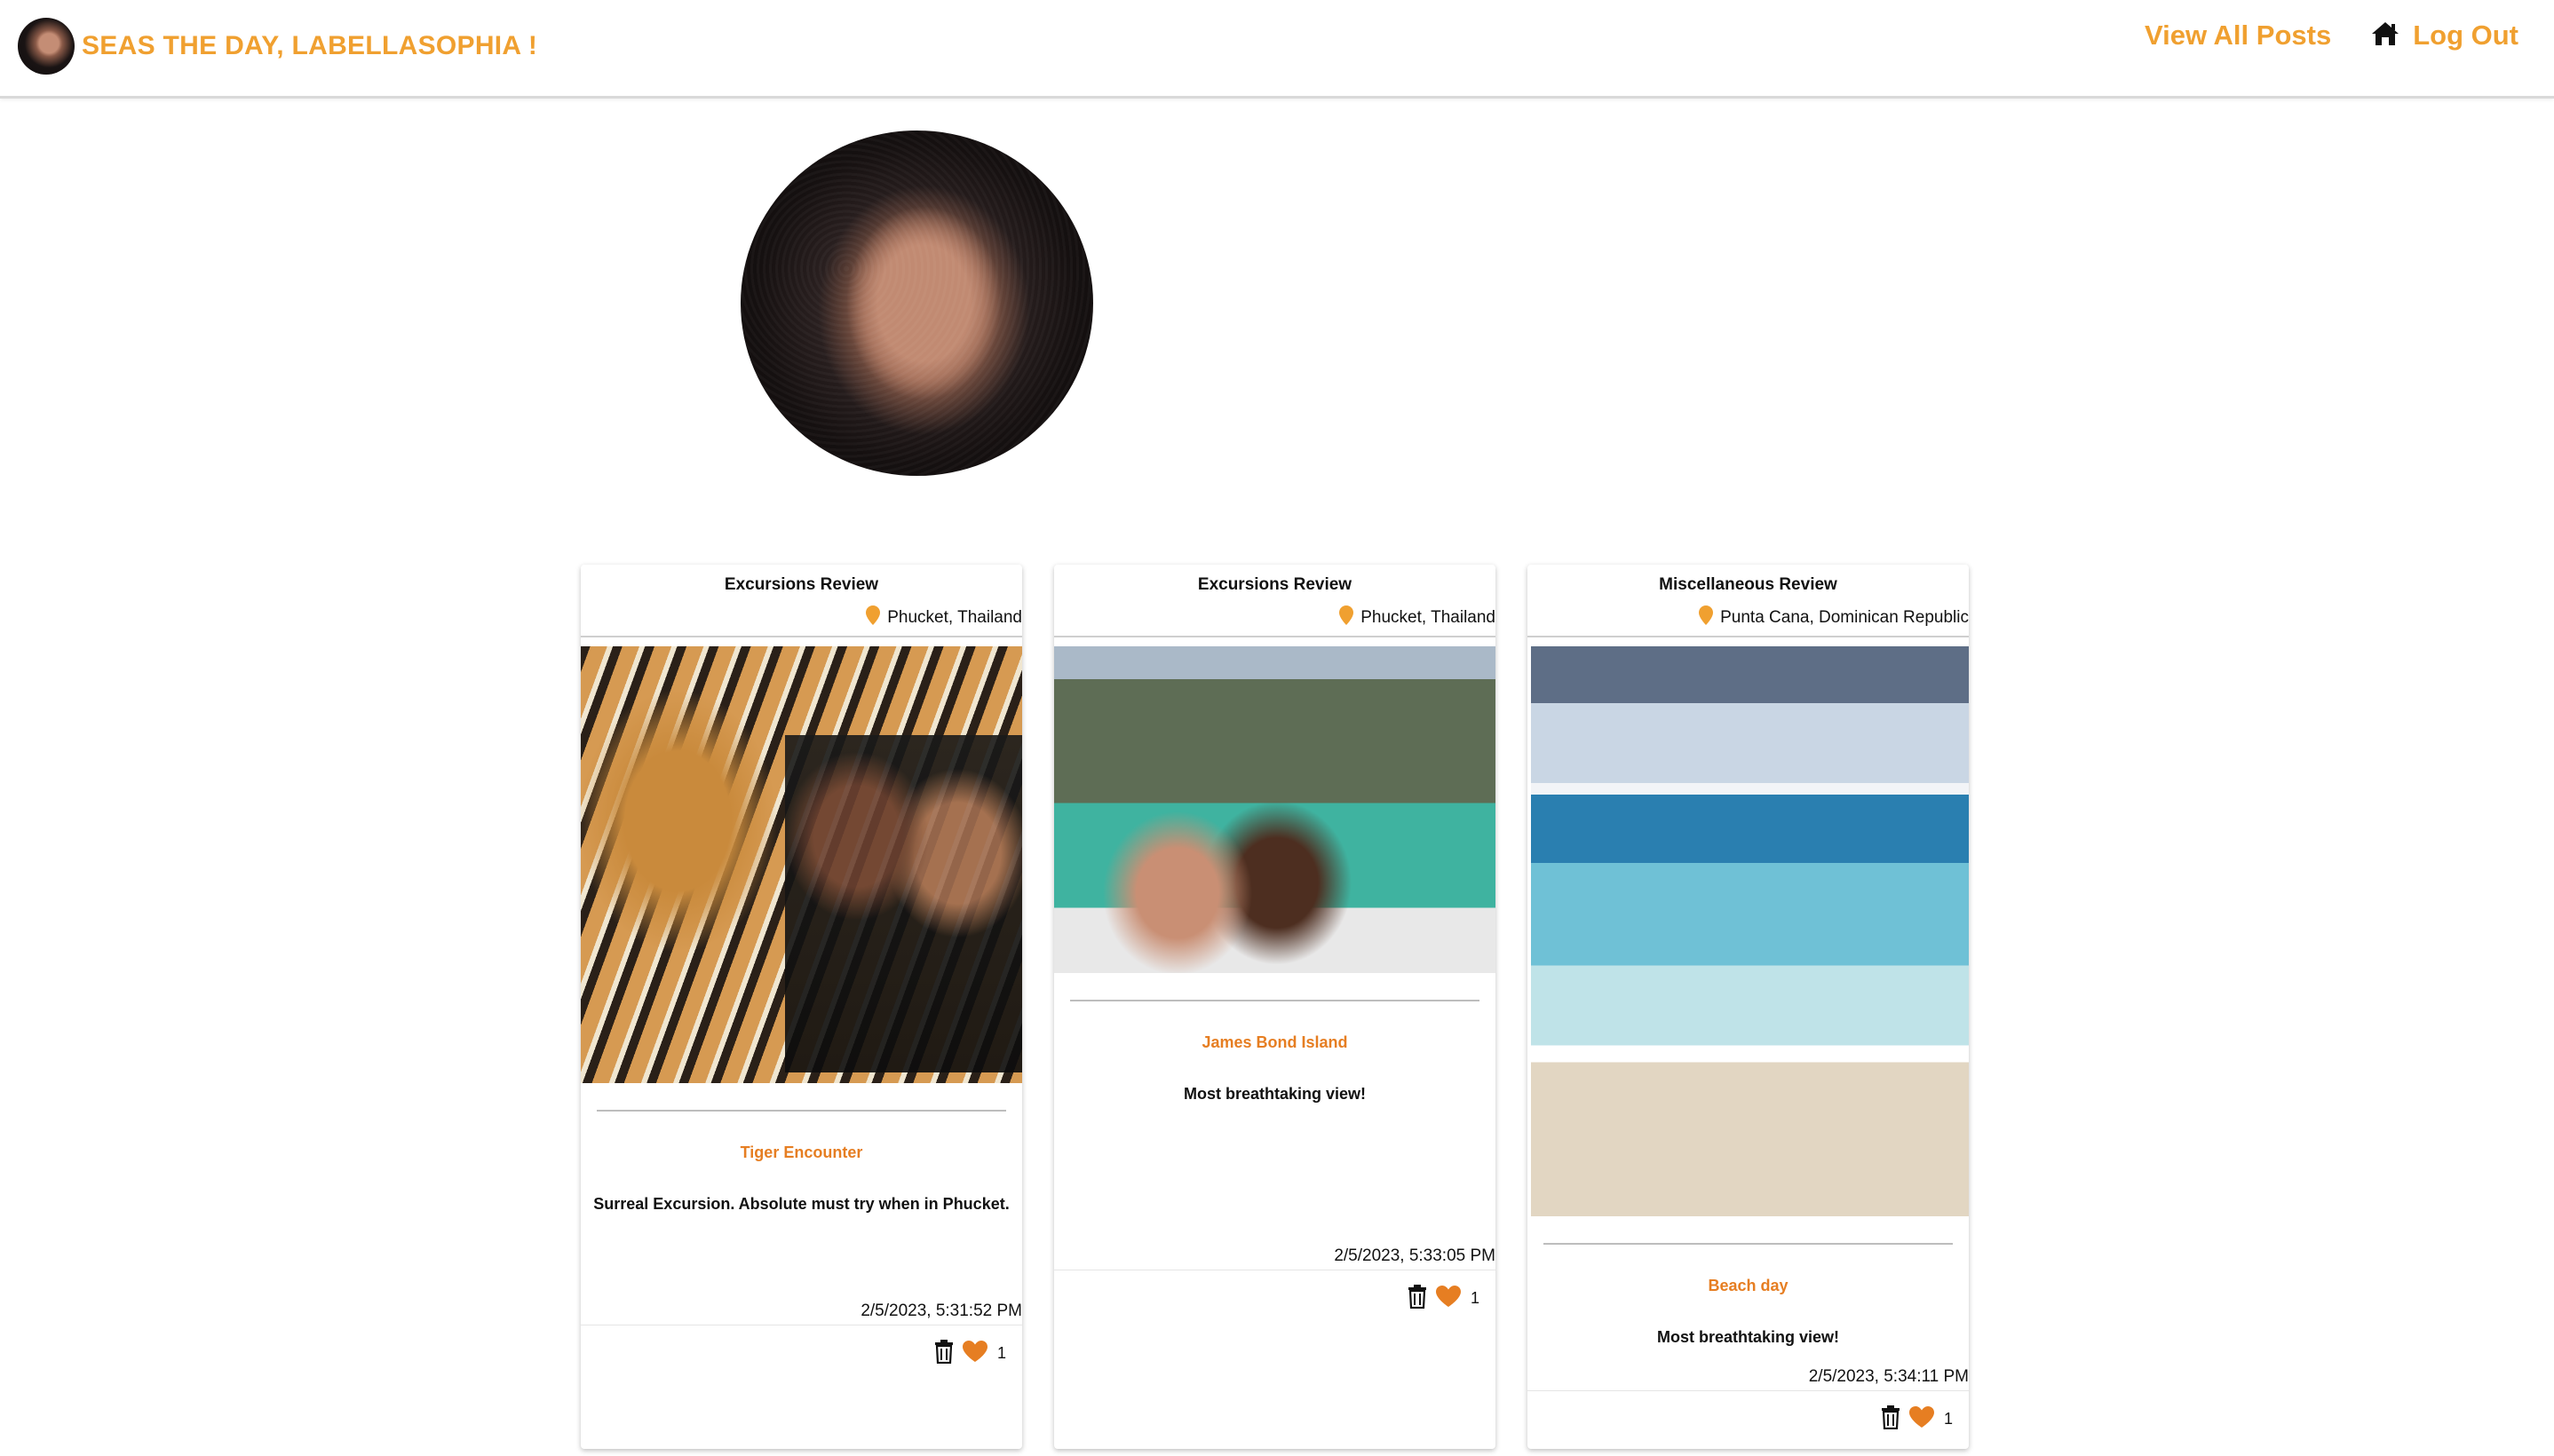  I want to click on post-location: Punta Cana, Dominican Republic, so click(1834, 617).